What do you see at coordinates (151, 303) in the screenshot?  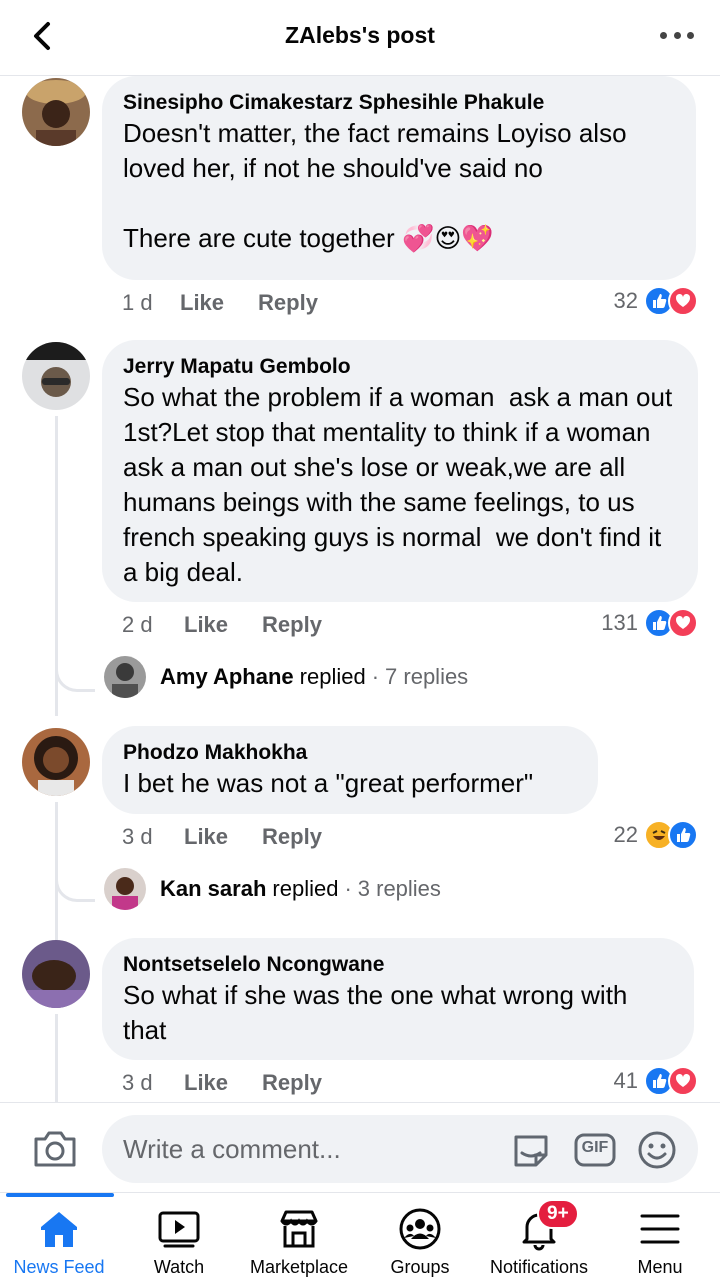 I see `comment-timestamp: 1 d` at bounding box center [151, 303].